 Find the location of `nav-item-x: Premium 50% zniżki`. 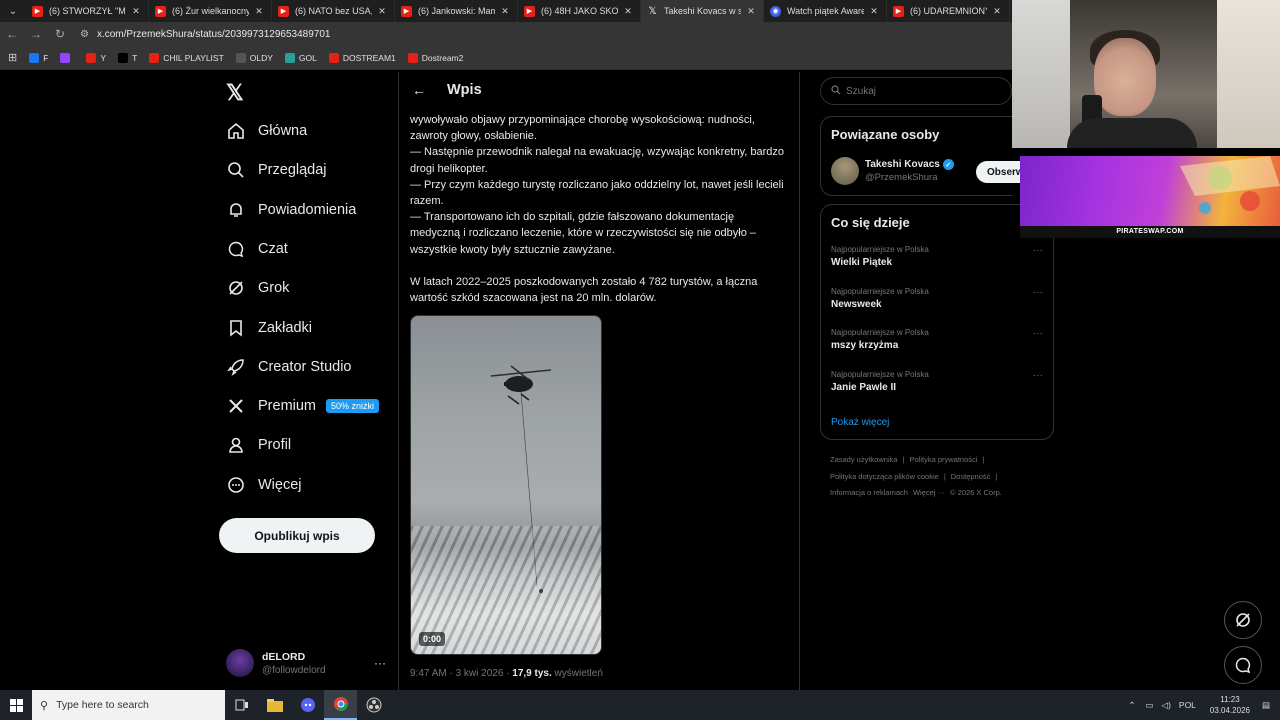

nav-item-x: Premium 50% zniżki is located at coordinates (303, 406).